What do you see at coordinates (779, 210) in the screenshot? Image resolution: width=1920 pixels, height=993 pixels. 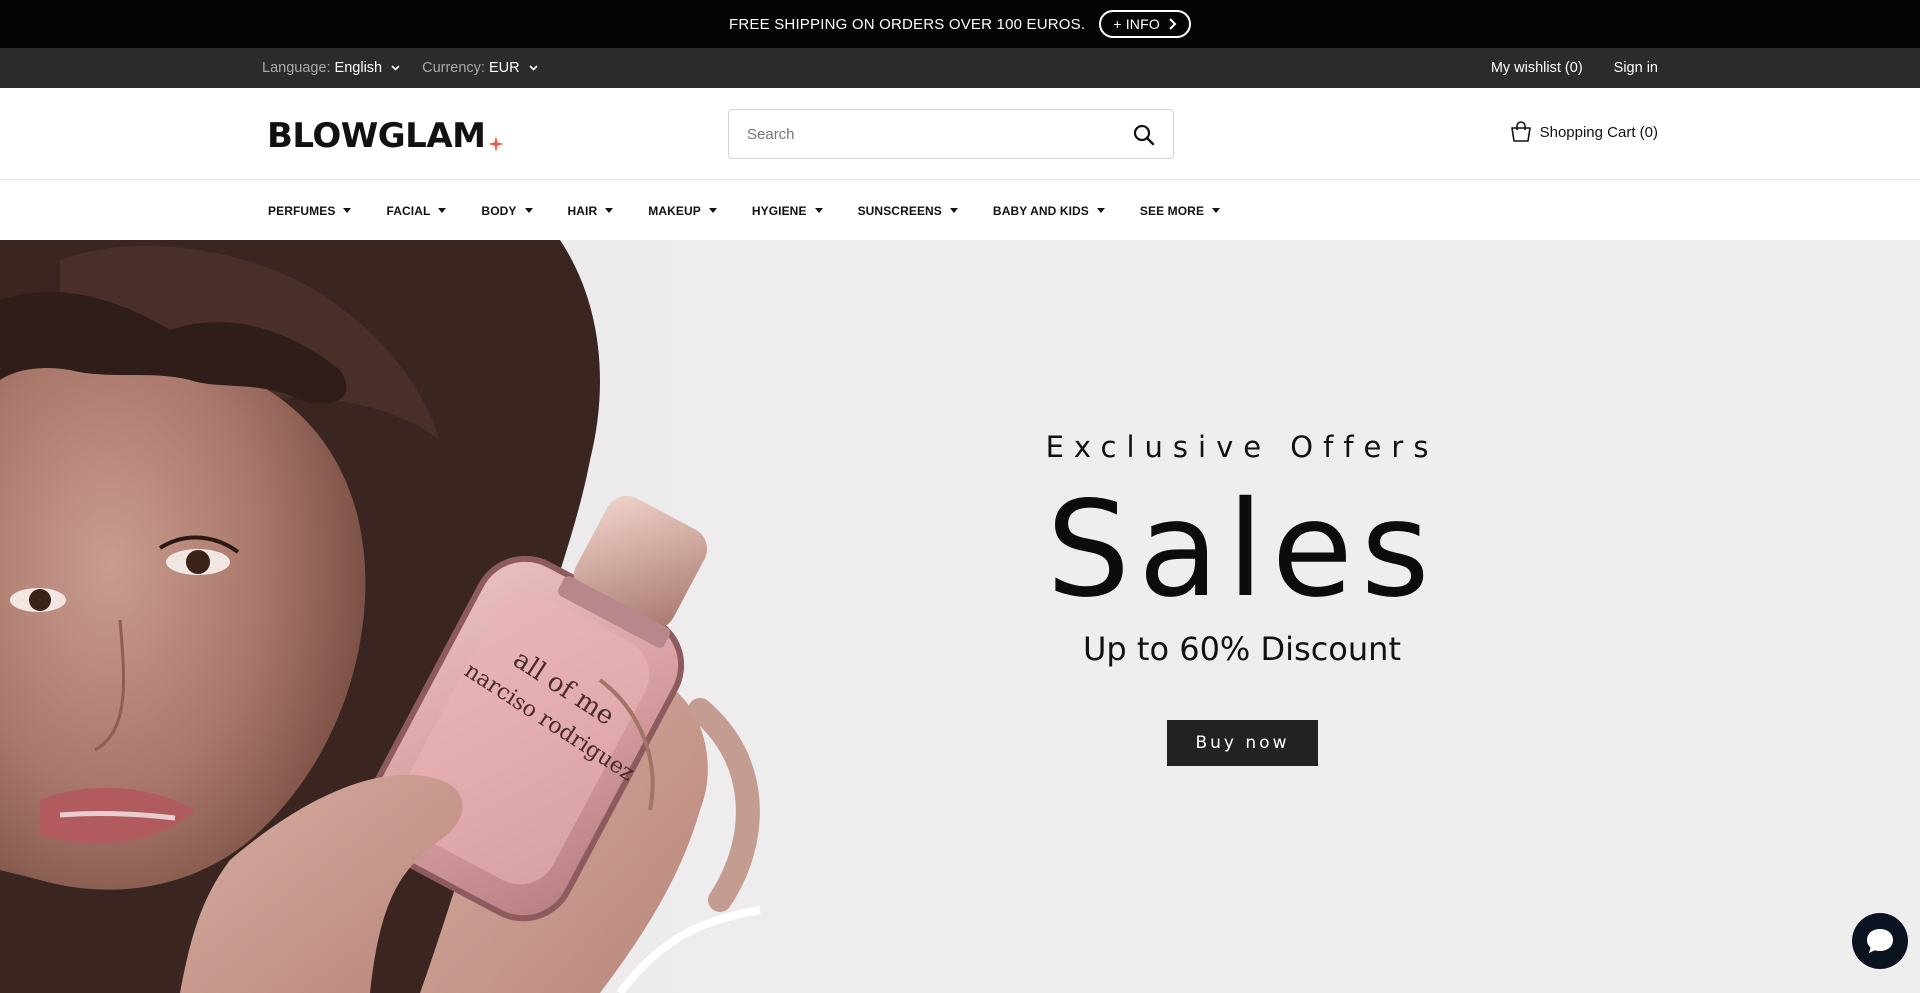 I see `nav-item-label: HYGIENE` at bounding box center [779, 210].